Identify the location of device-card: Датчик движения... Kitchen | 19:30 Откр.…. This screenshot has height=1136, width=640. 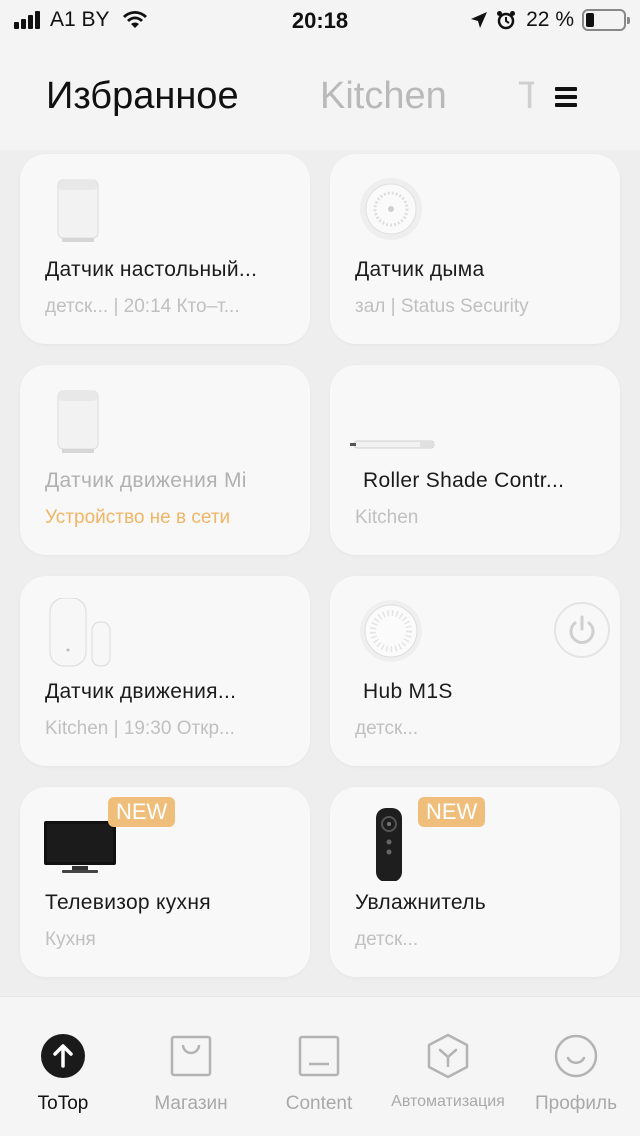
(165, 671).